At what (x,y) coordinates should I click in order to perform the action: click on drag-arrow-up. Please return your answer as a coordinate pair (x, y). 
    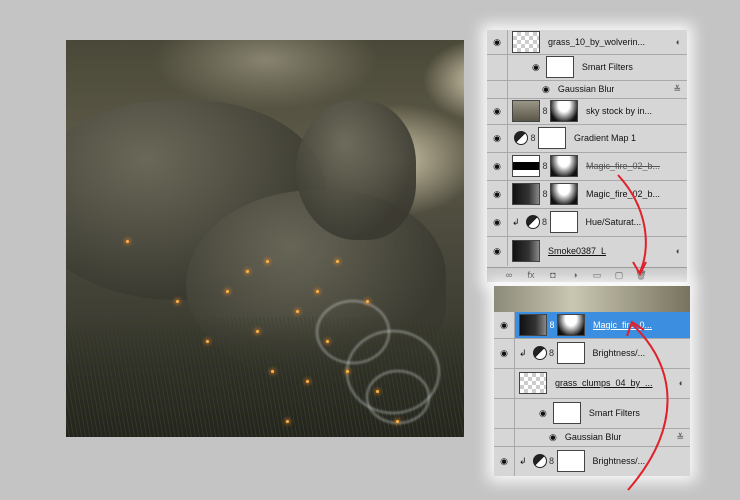
    Looking at the image, I should click on (648, 407).